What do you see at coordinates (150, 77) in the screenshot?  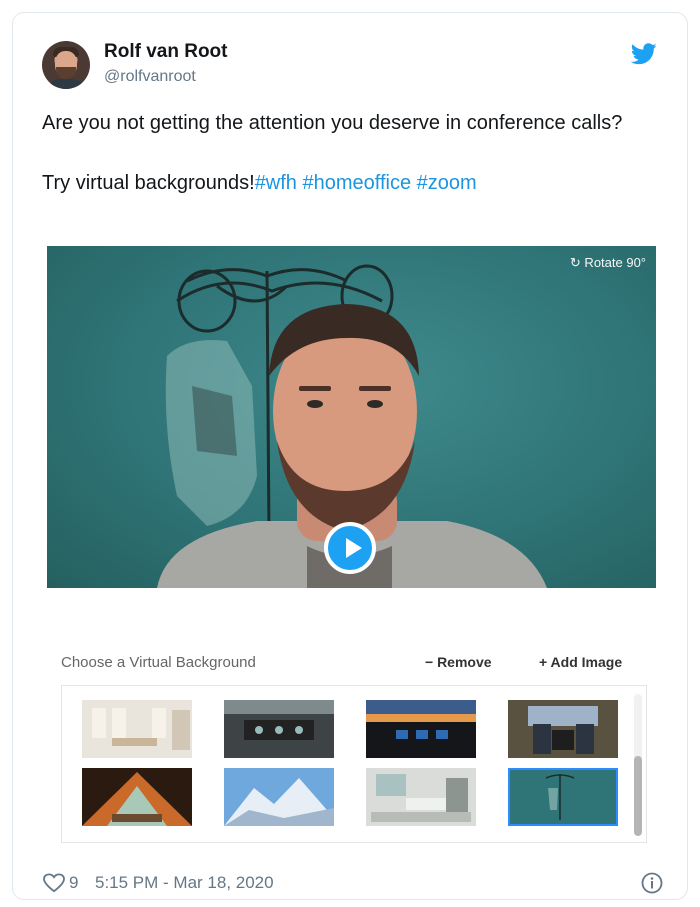 I see `author-handle: @rolfvanroot` at bounding box center [150, 77].